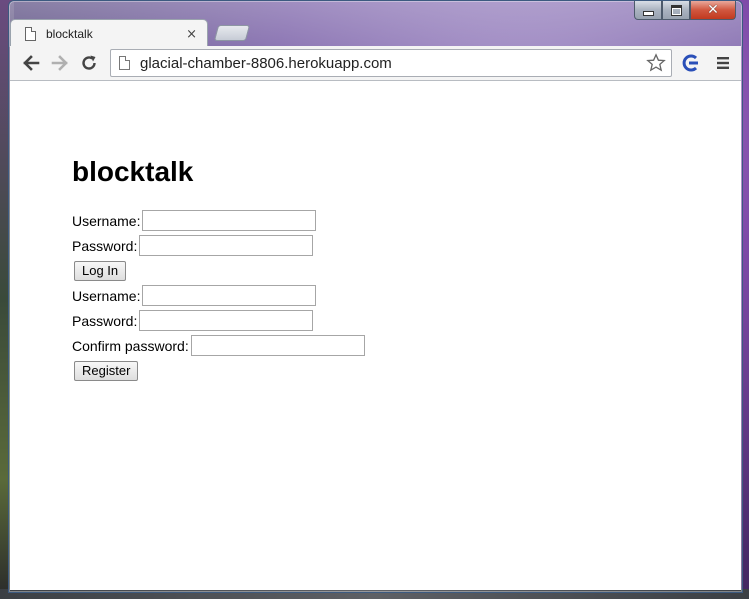 The height and width of the screenshot is (599, 749). I want to click on maximize-icon, so click(676, 10).